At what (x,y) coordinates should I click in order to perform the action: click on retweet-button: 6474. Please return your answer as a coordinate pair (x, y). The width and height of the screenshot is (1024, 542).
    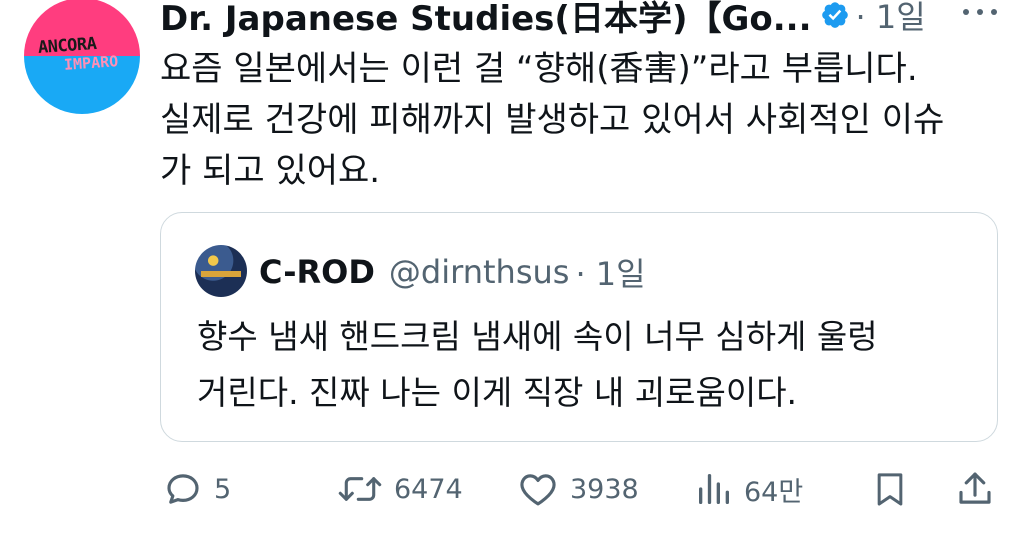
    Looking at the image, I should click on (399, 489).